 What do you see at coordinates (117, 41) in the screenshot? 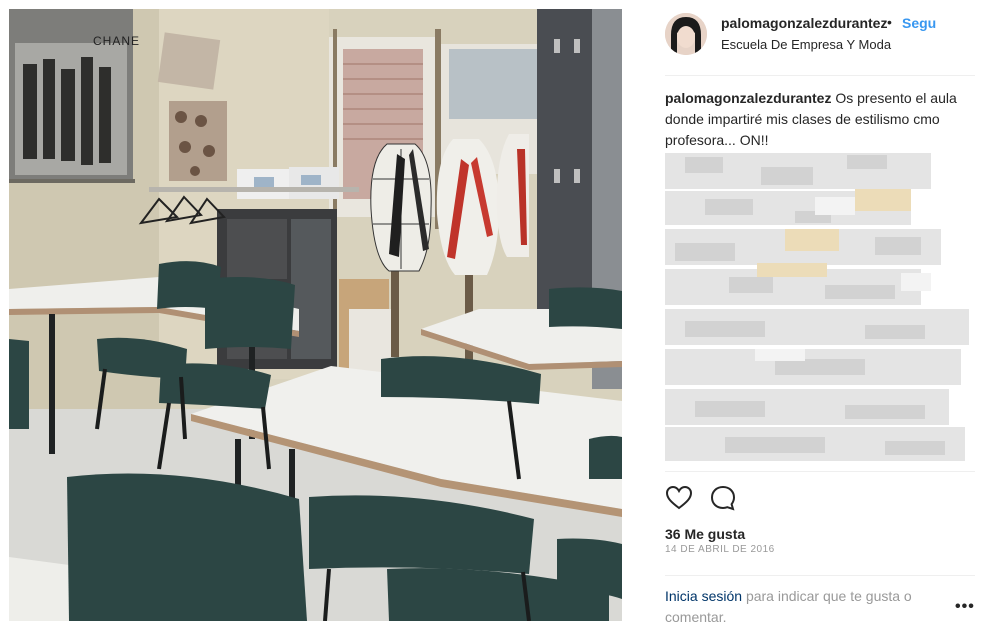
I see `poster-caption: CHANE` at bounding box center [117, 41].